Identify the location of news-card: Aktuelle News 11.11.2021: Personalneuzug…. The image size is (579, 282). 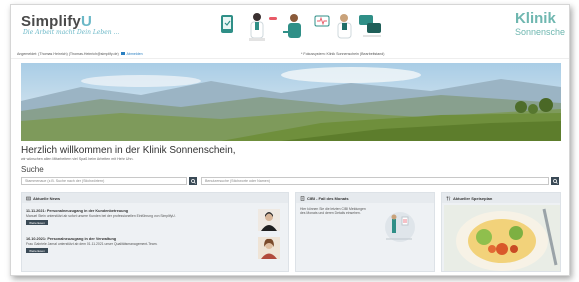
(155, 232).